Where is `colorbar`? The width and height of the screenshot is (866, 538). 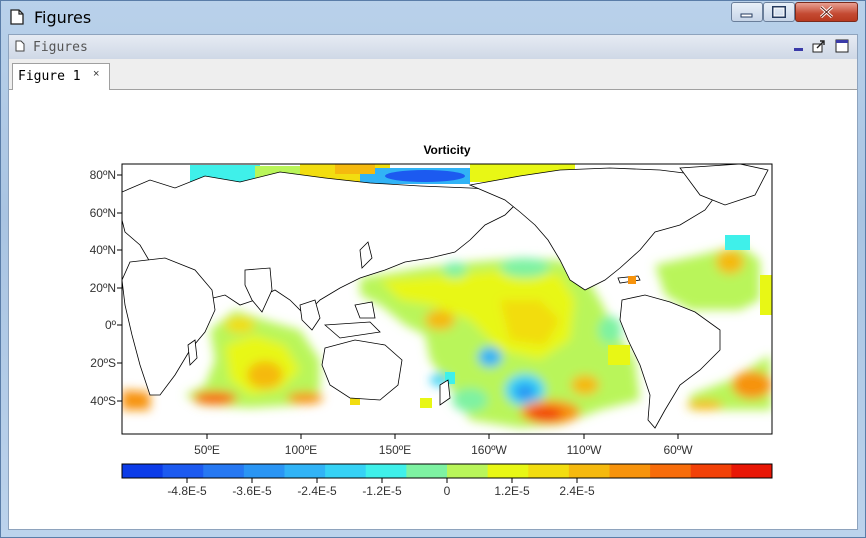
colorbar is located at coordinates (447, 471).